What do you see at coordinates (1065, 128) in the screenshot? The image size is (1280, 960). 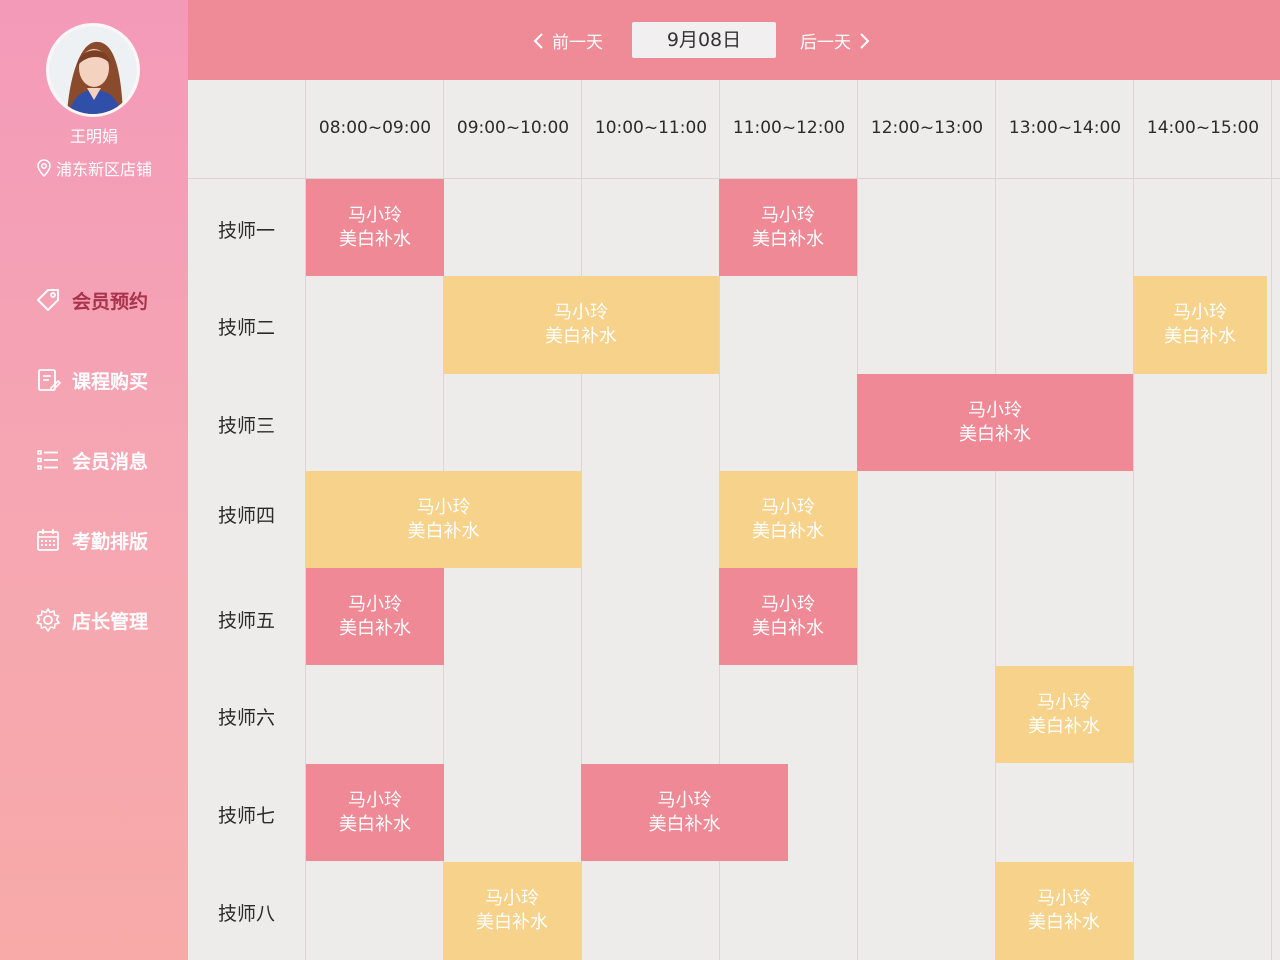 I see `time-slot-header: 13:00~14:00` at bounding box center [1065, 128].